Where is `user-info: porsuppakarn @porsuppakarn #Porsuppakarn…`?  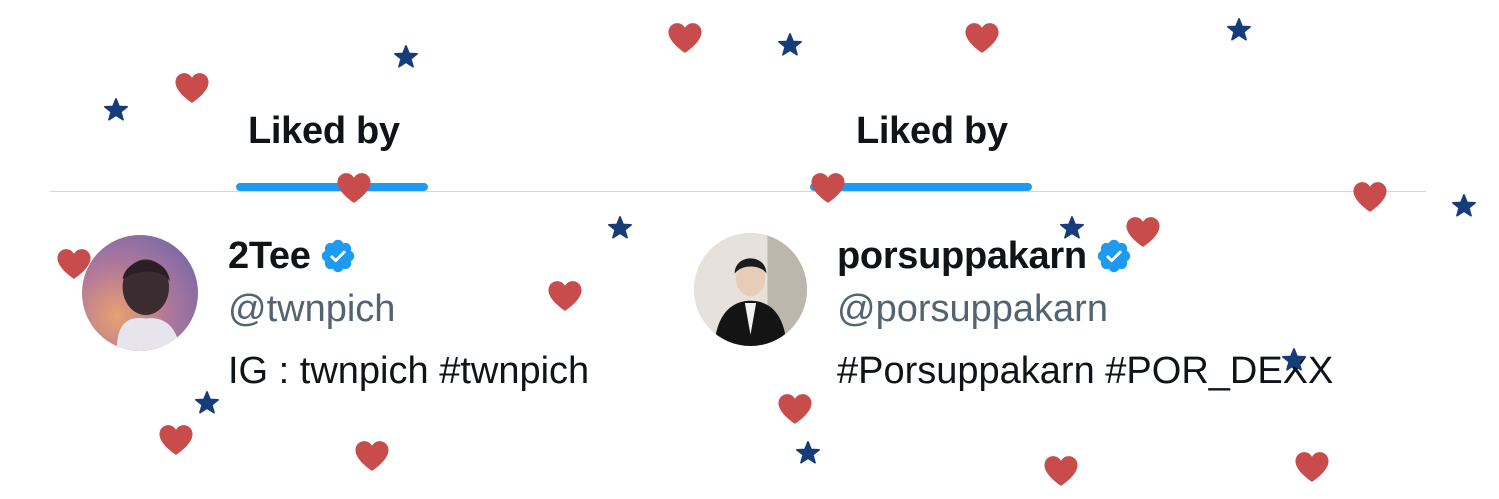
user-info: porsuppakarn @porsuppakarn #Porsuppakarn… is located at coordinates (1085, 313).